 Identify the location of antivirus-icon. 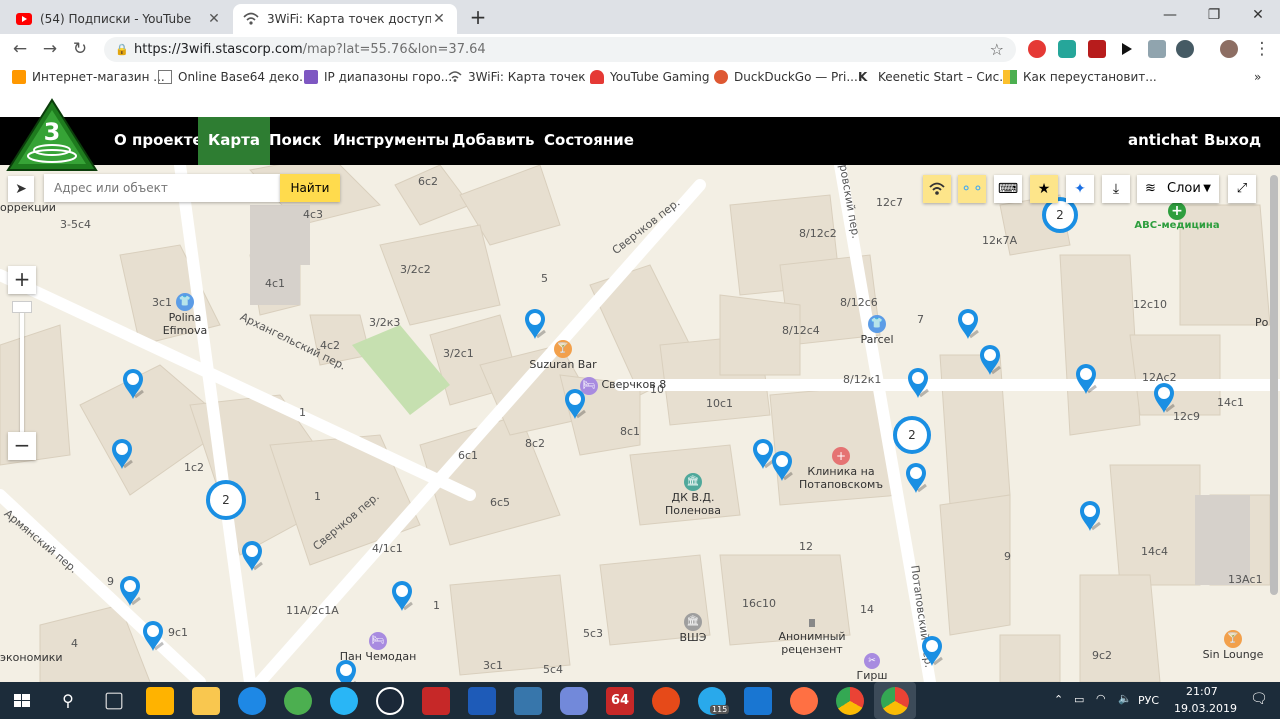
(666, 701).